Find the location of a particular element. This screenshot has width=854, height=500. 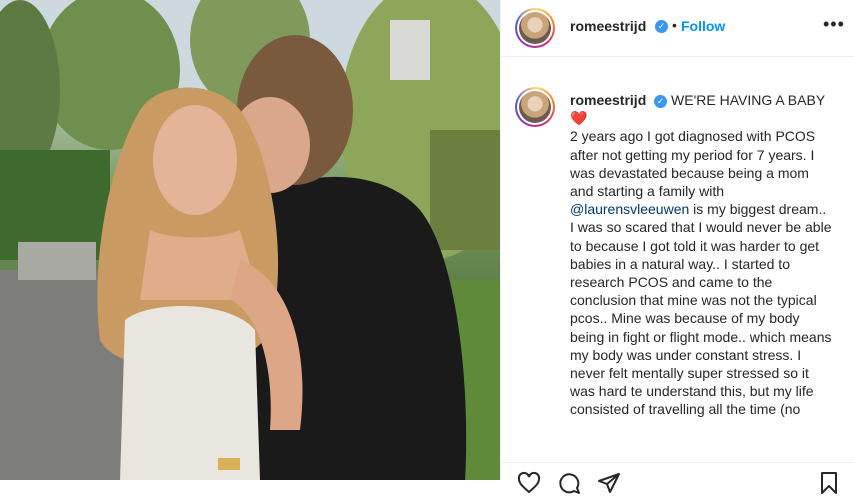

comment-icon is located at coordinates (569, 485).